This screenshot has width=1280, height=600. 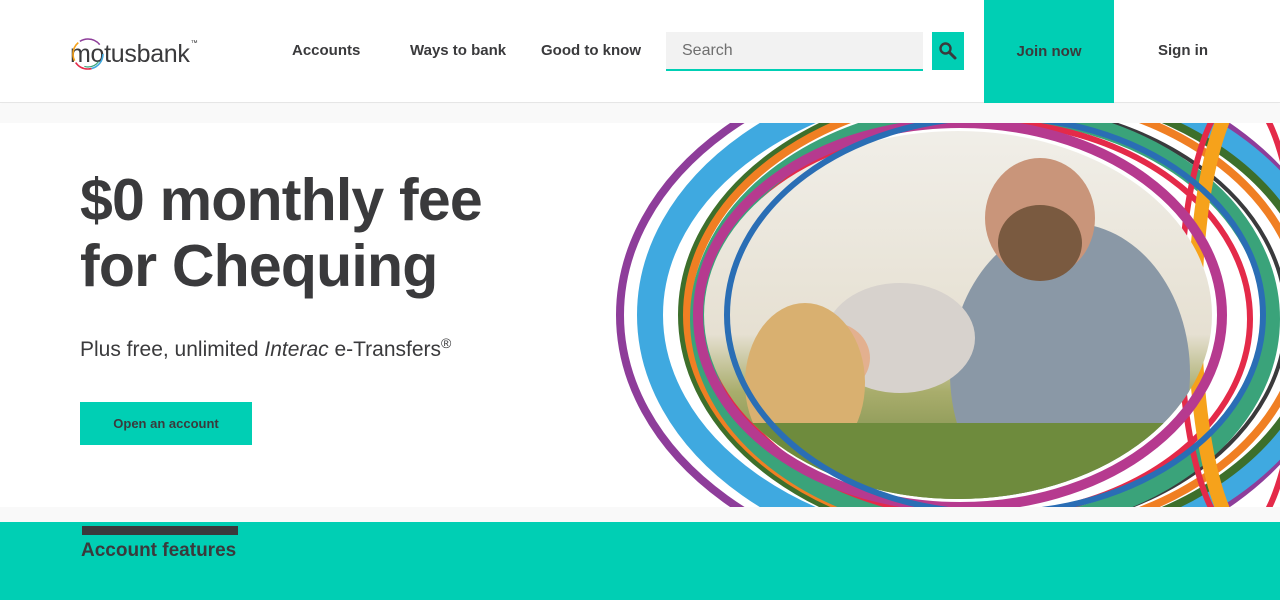 I want to click on features-tab-indicator, so click(x=160, y=530).